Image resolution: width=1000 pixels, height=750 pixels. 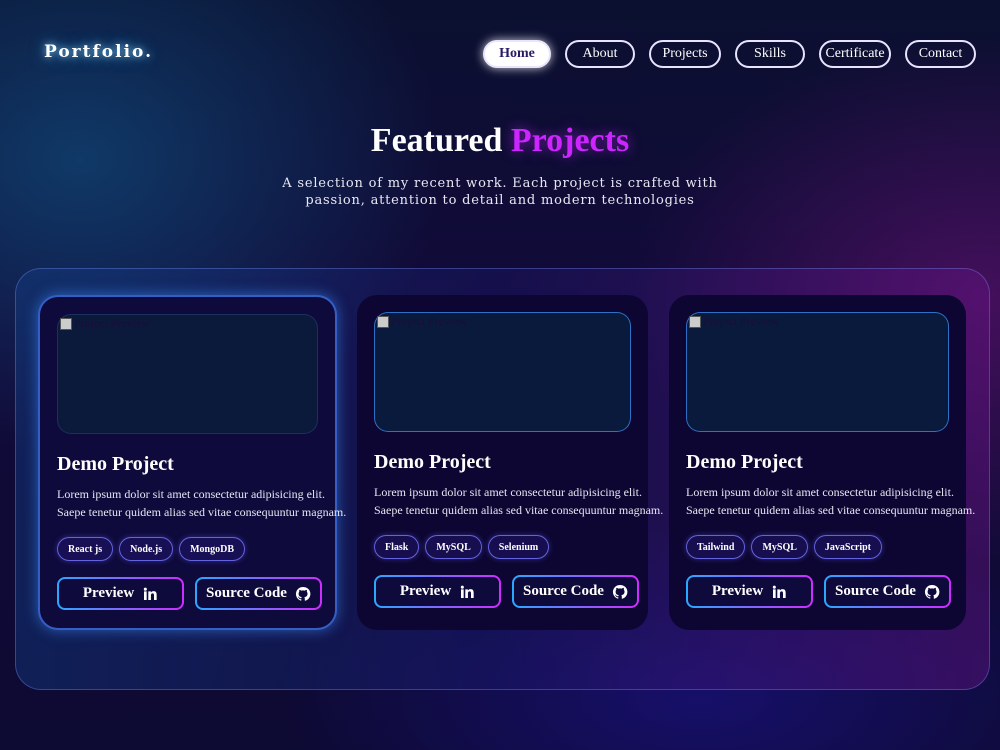 What do you see at coordinates (847, 547) in the screenshot?
I see `tech-tag: JavaScript` at bounding box center [847, 547].